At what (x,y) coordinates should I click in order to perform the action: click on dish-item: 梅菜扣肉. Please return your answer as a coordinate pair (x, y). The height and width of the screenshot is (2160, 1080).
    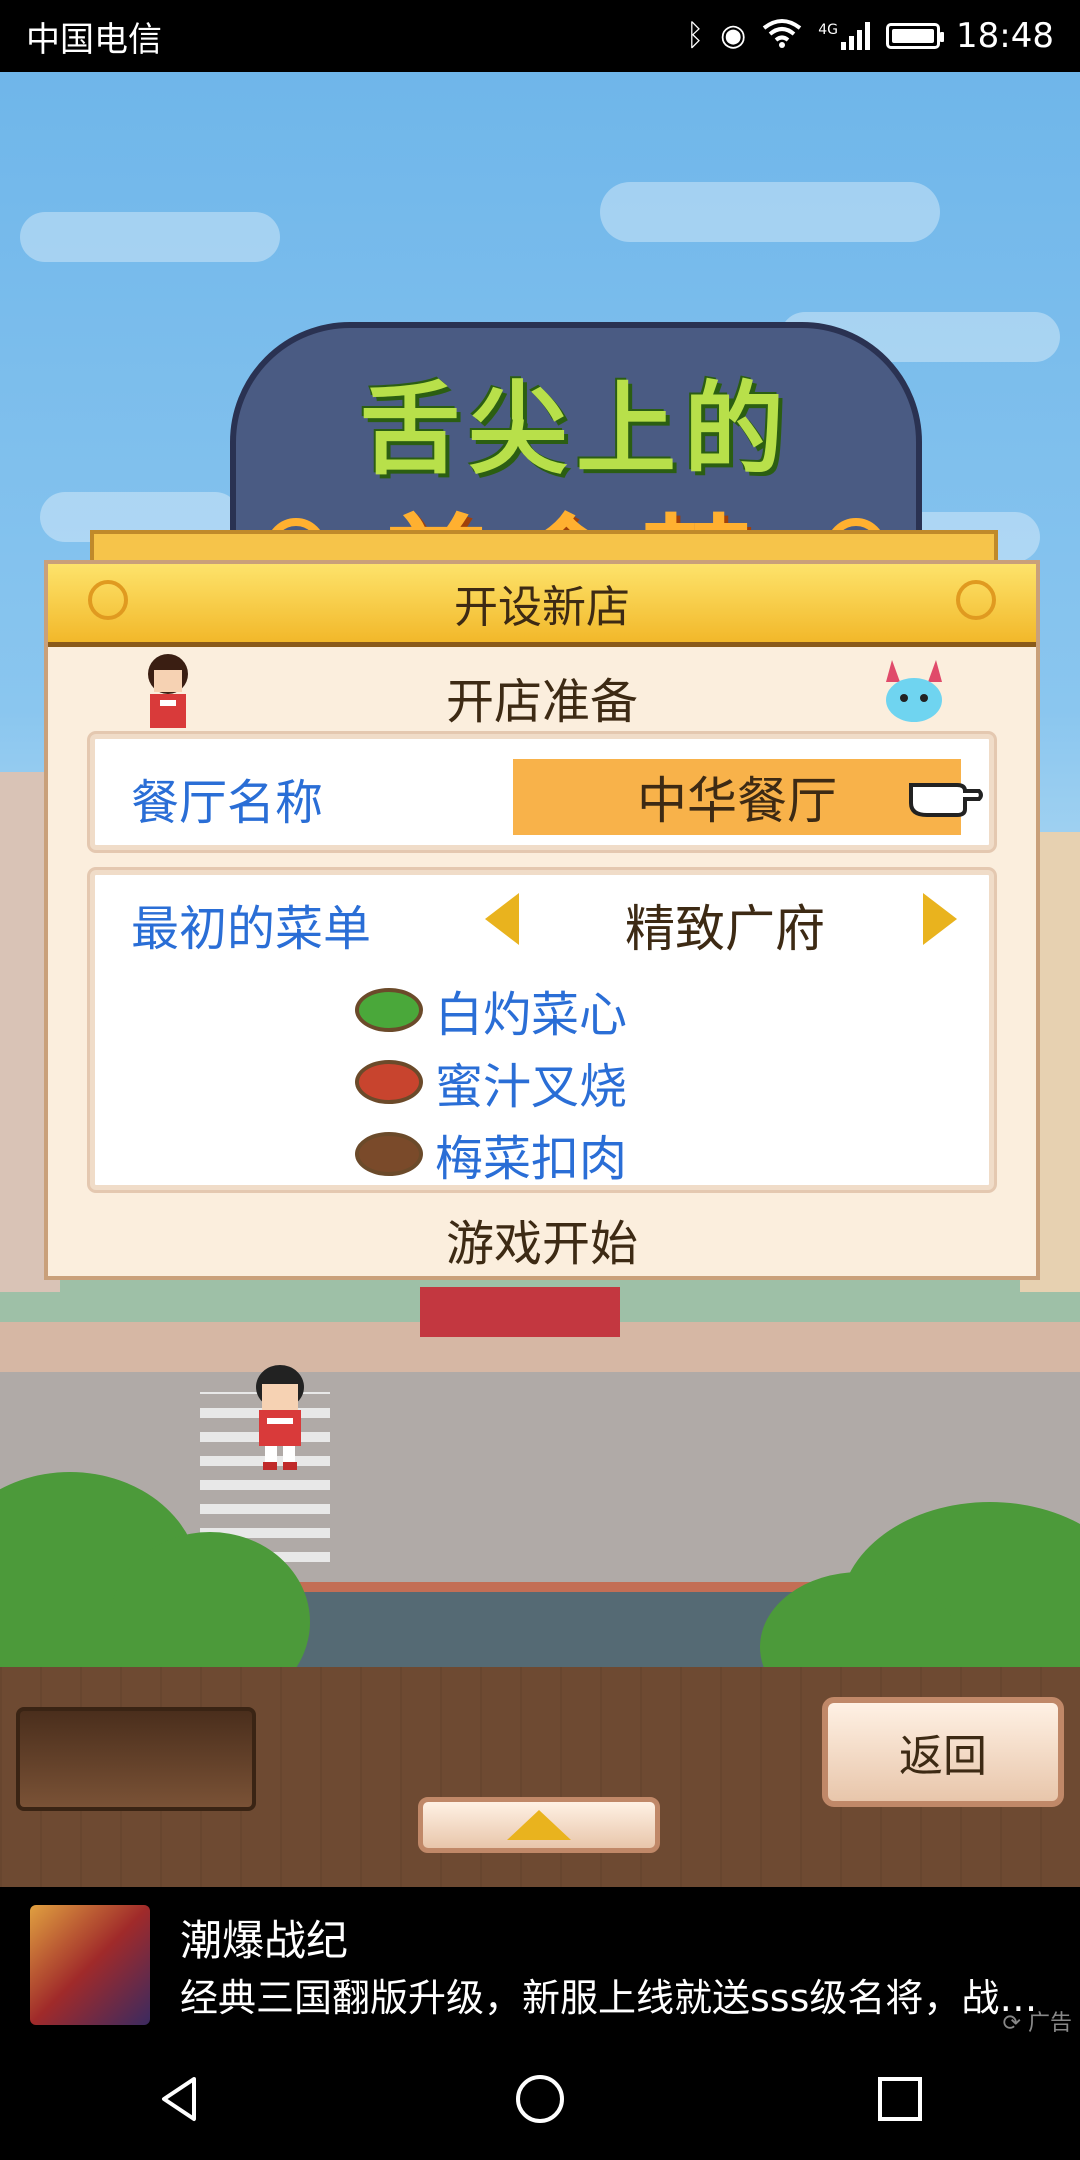
    Looking at the image, I should click on (491, 1154).